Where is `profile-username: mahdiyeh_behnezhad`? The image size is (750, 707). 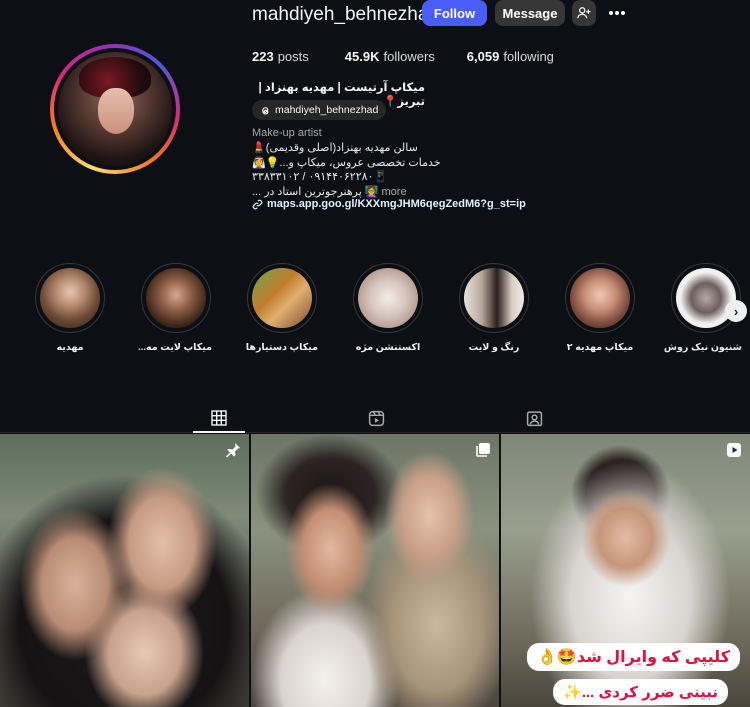
profile-username: mahdiyeh_behnezhad is located at coordinates (345, 14).